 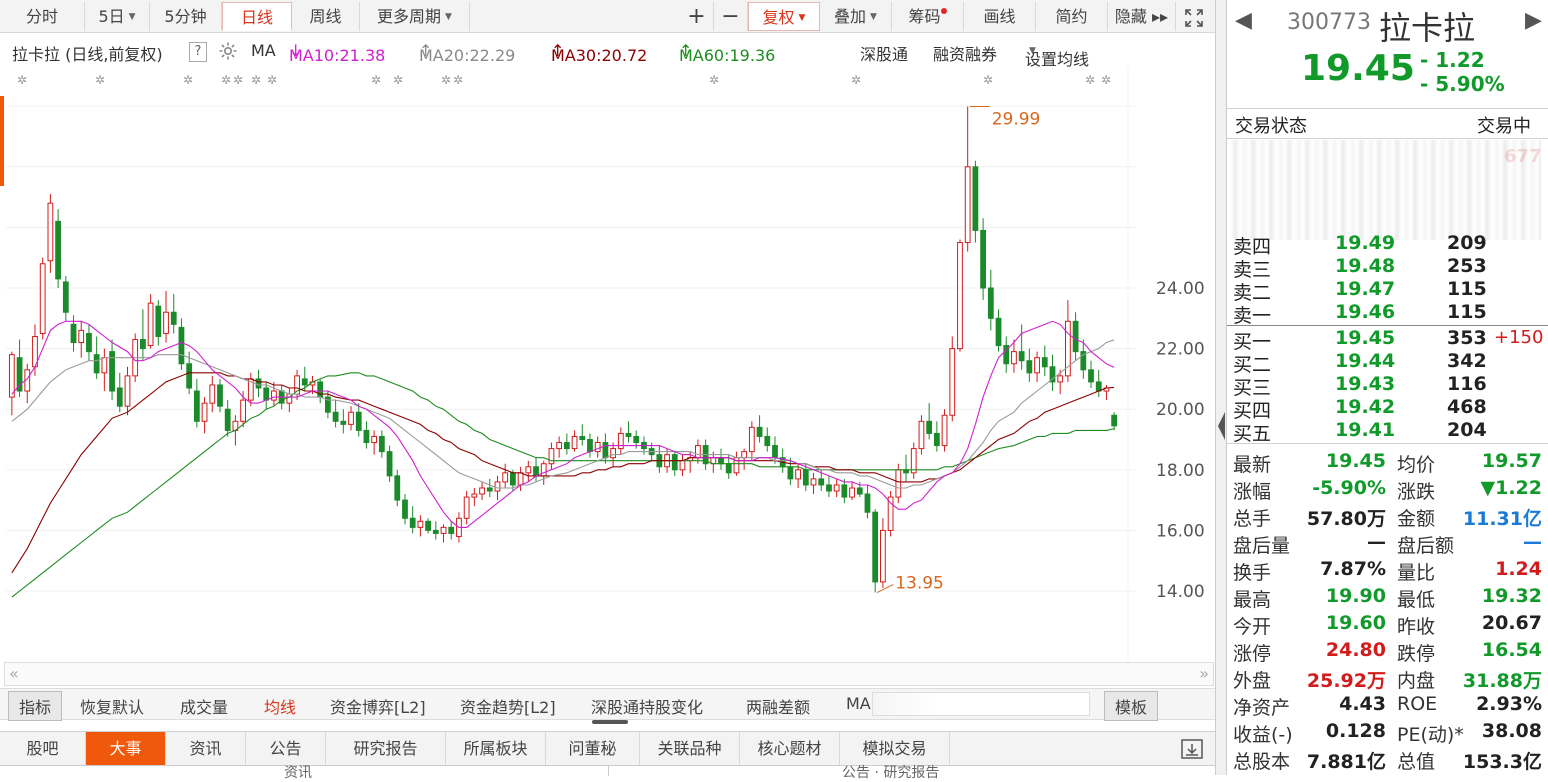 What do you see at coordinates (1204, 673) in the screenshot?
I see `scroll-right-icon: »` at bounding box center [1204, 673].